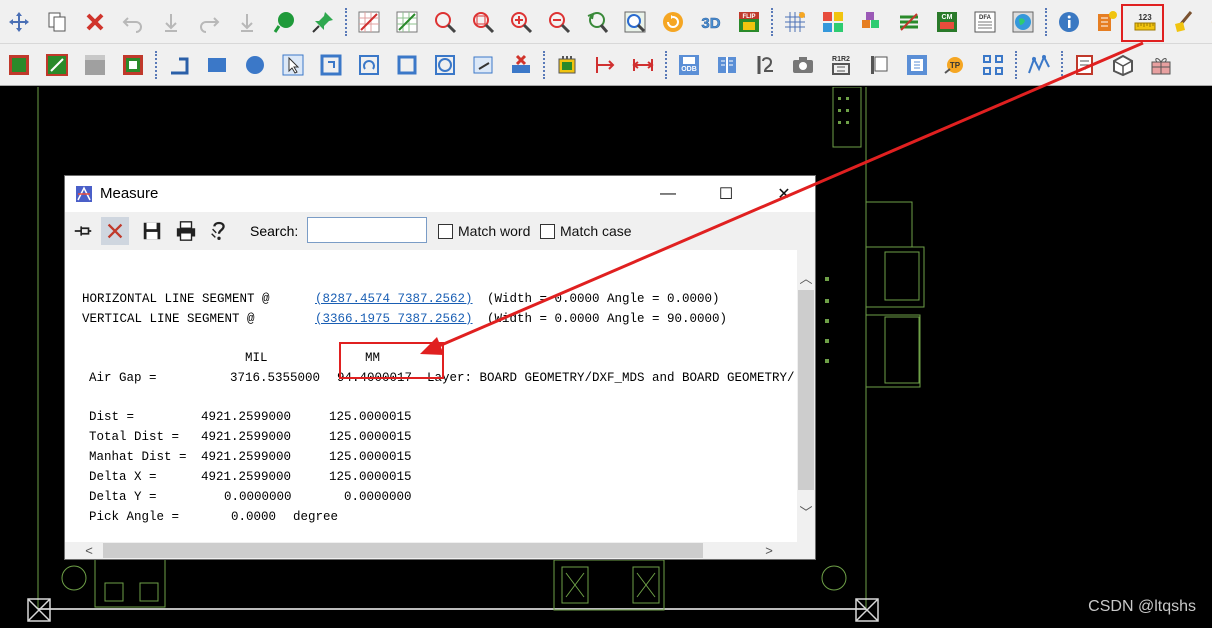 The width and height of the screenshot is (1212, 628). Describe the element at coordinates (803, 65) in the screenshot. I see `camera-icon` at that location.